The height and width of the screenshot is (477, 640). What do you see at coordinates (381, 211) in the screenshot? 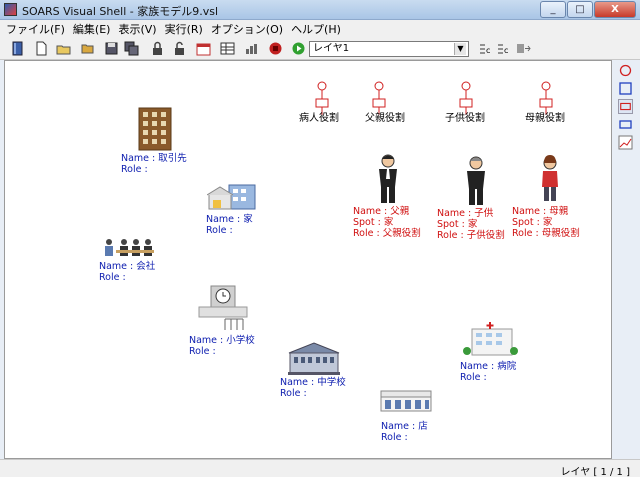
I see `agent-name: Name : 父親` at bounding box center [381, 211].